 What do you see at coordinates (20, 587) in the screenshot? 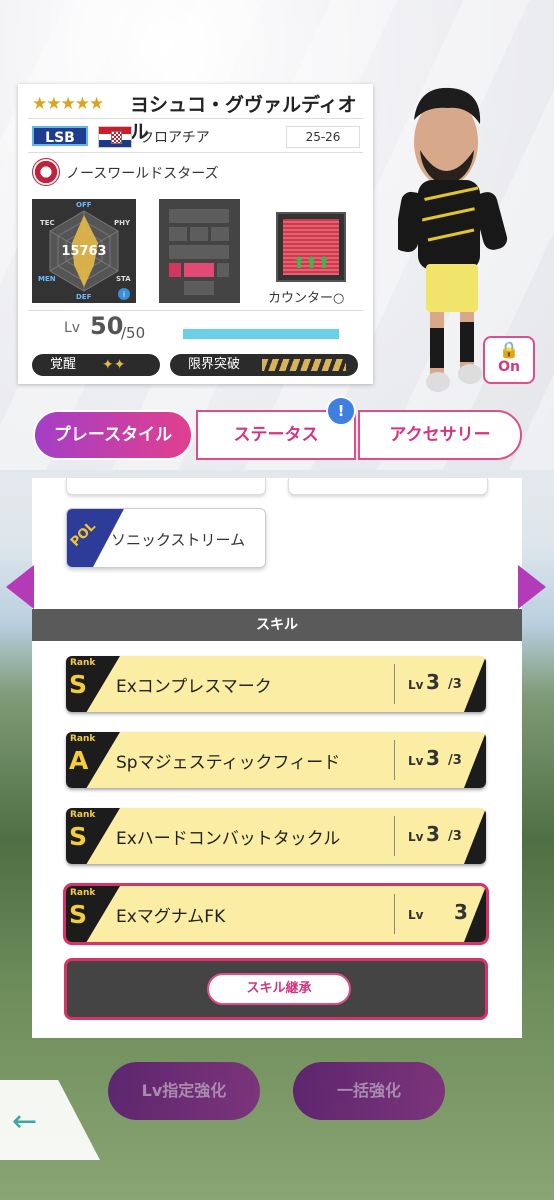
I see `previous-arrow-icon` at bounding box center [20, 587].